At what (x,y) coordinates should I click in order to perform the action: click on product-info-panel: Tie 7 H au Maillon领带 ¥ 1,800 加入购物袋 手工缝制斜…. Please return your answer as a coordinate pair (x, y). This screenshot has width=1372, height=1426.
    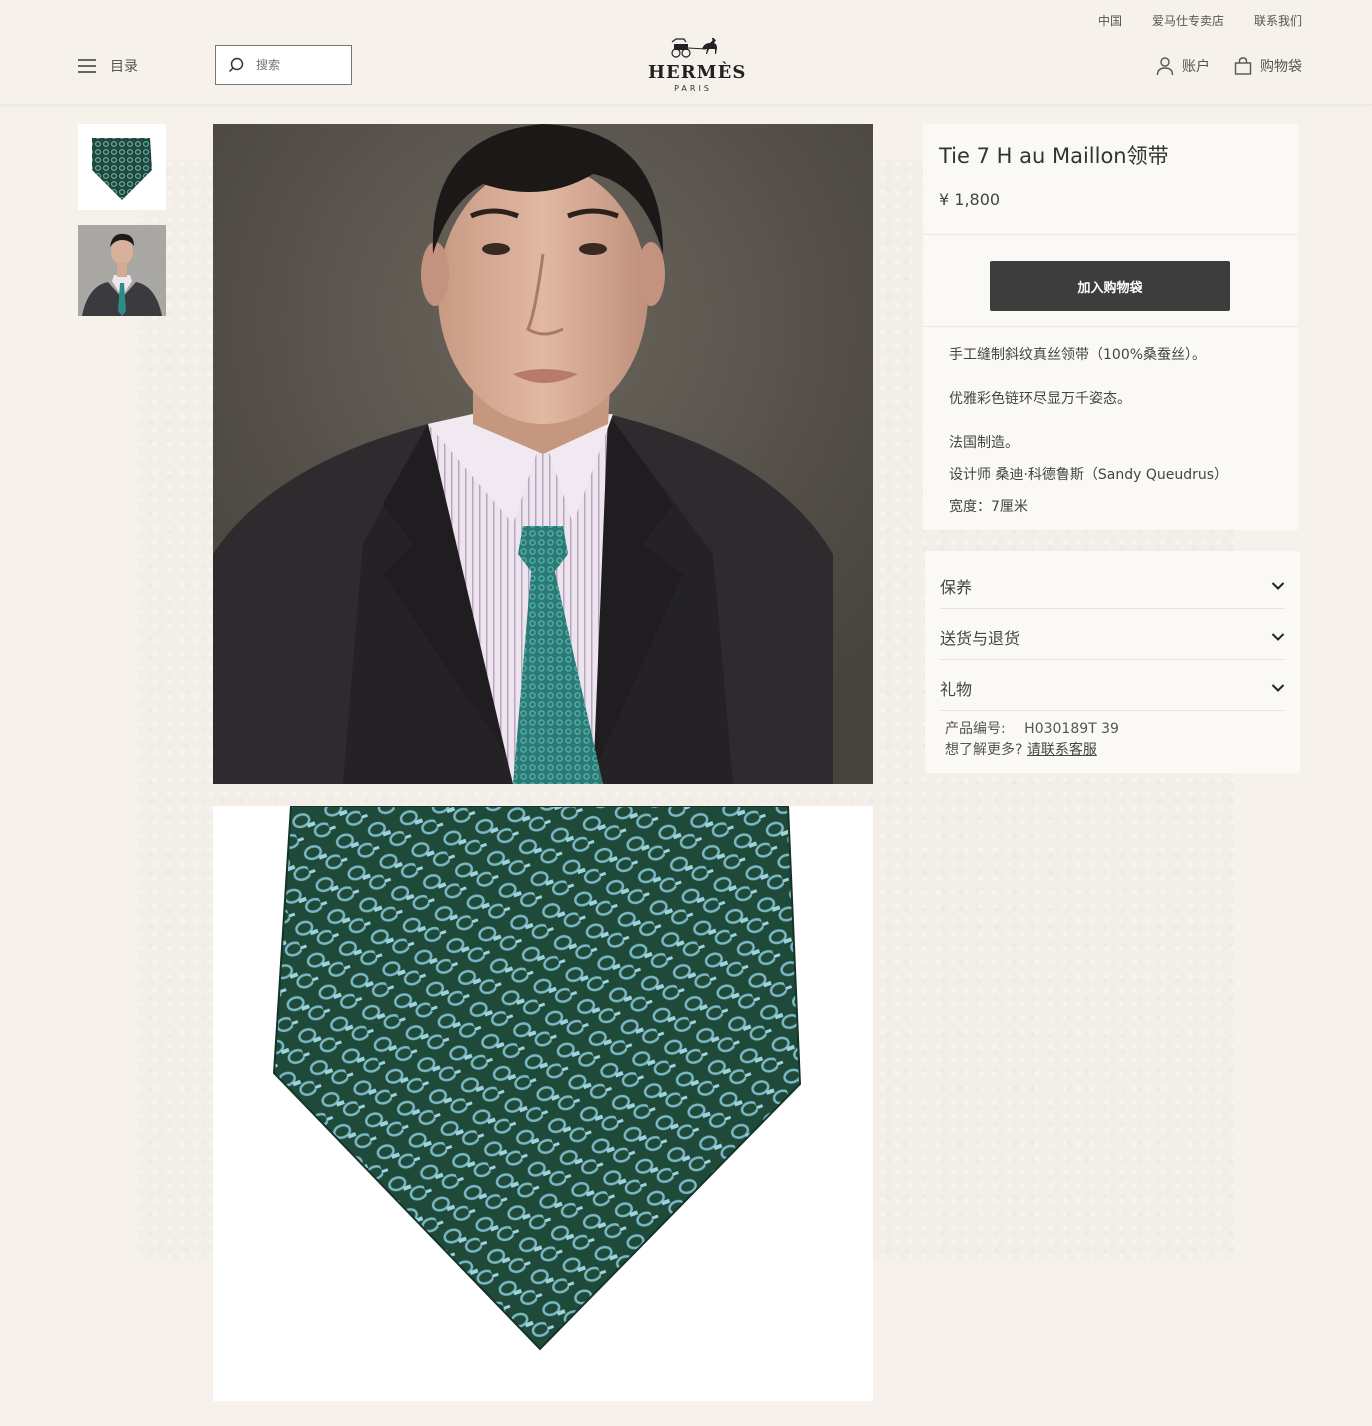
    Looking at the image, I should click on (1110, 327).